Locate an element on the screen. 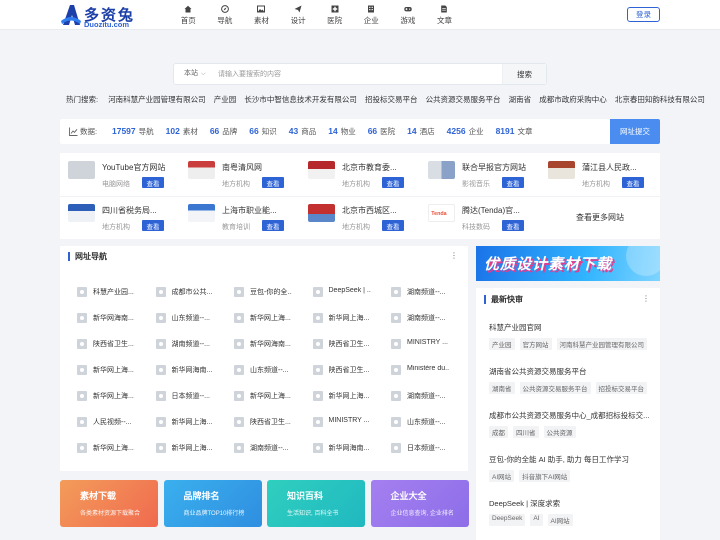  site-card: 北京市西城区... 地方机构 查看 is located at coordinates (360, 217).